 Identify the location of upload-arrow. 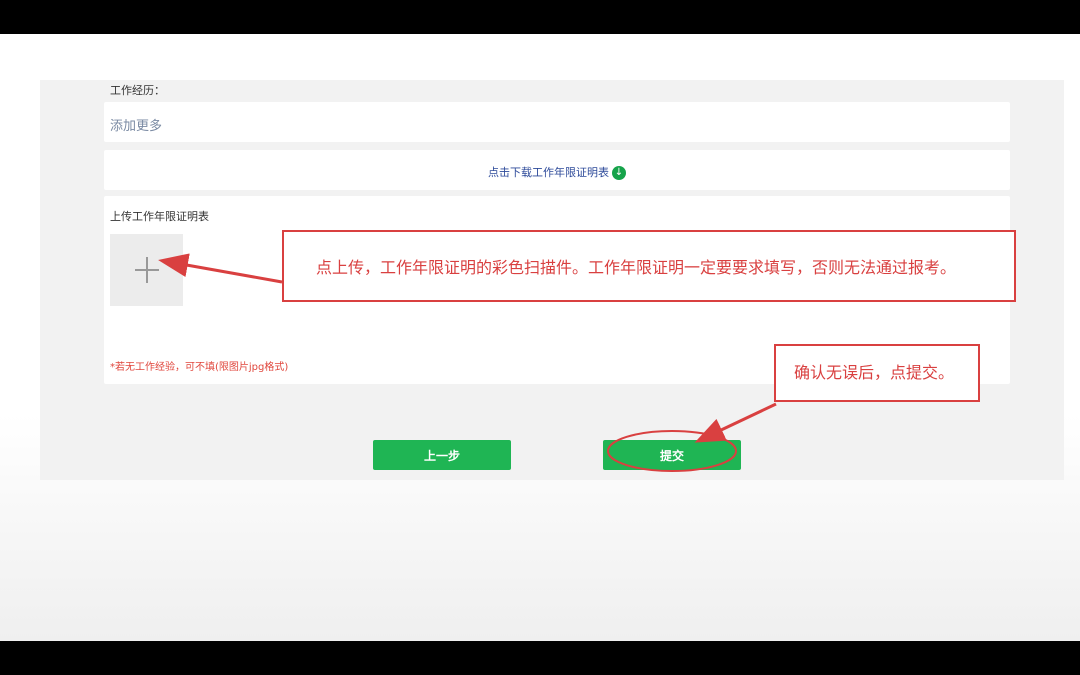
(220, 268).